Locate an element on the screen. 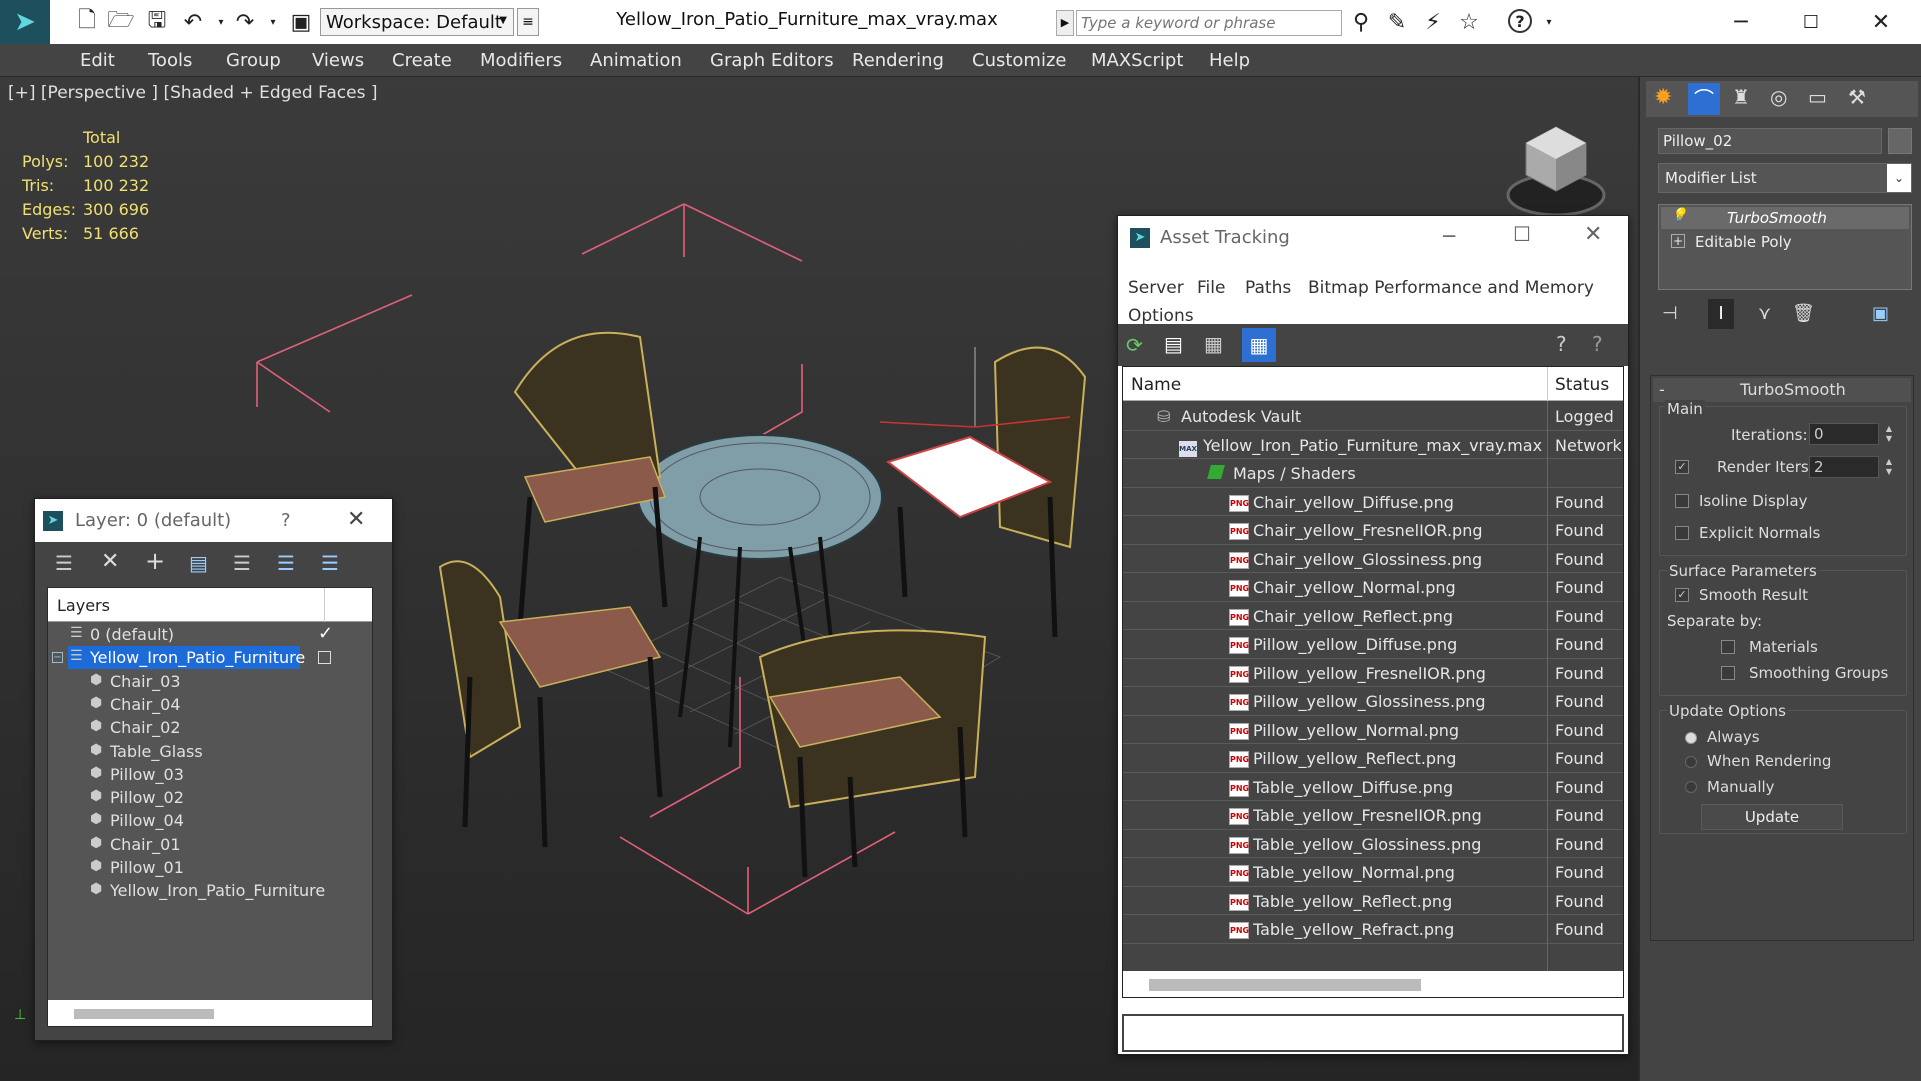 The width and height of the screenshot is (1921, 1081). menu-animation: Animation is located at coordinates (636, 60).